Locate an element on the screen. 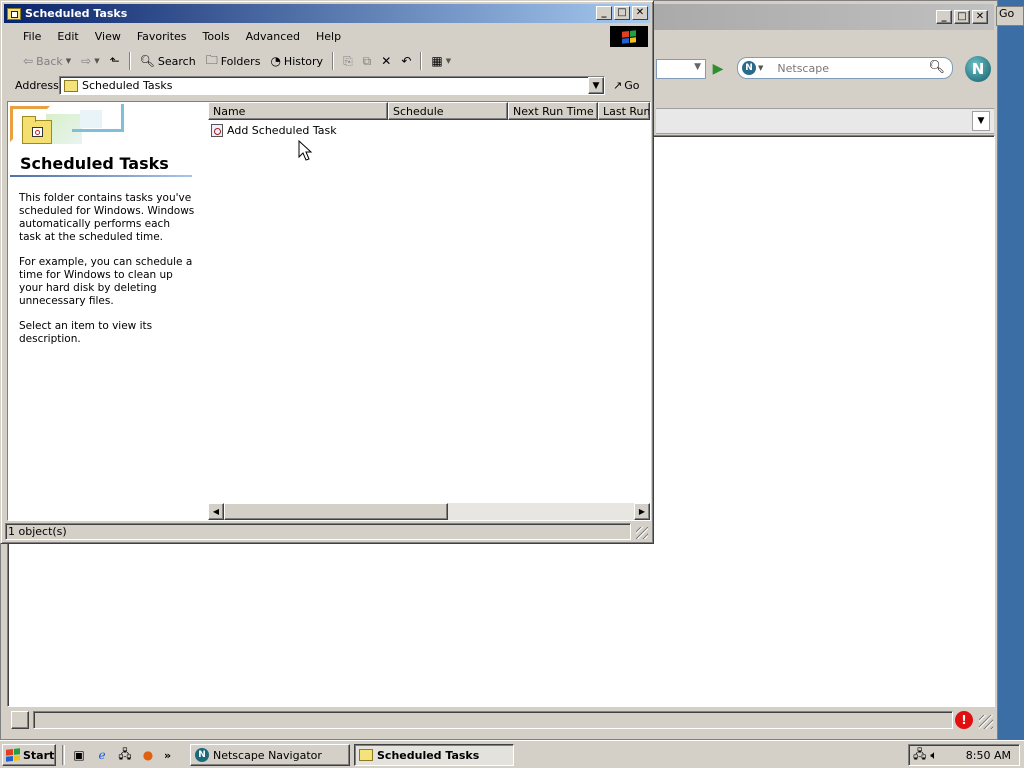 The width and height of the screenshot is (1024, 768). history-button: ◔ History is located at coordinates (296, 61).